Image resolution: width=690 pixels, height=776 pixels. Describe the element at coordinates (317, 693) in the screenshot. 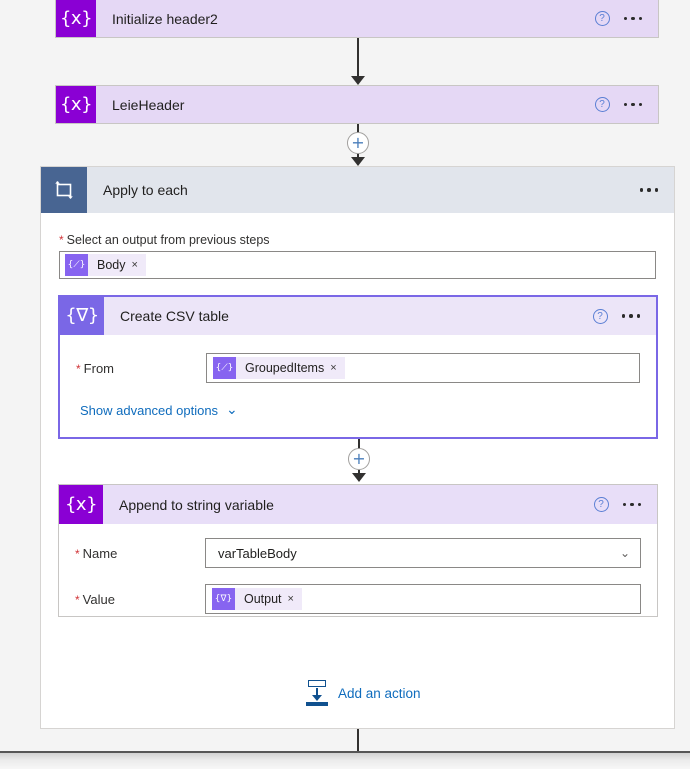

I see `add-an-action-icon` at that location.